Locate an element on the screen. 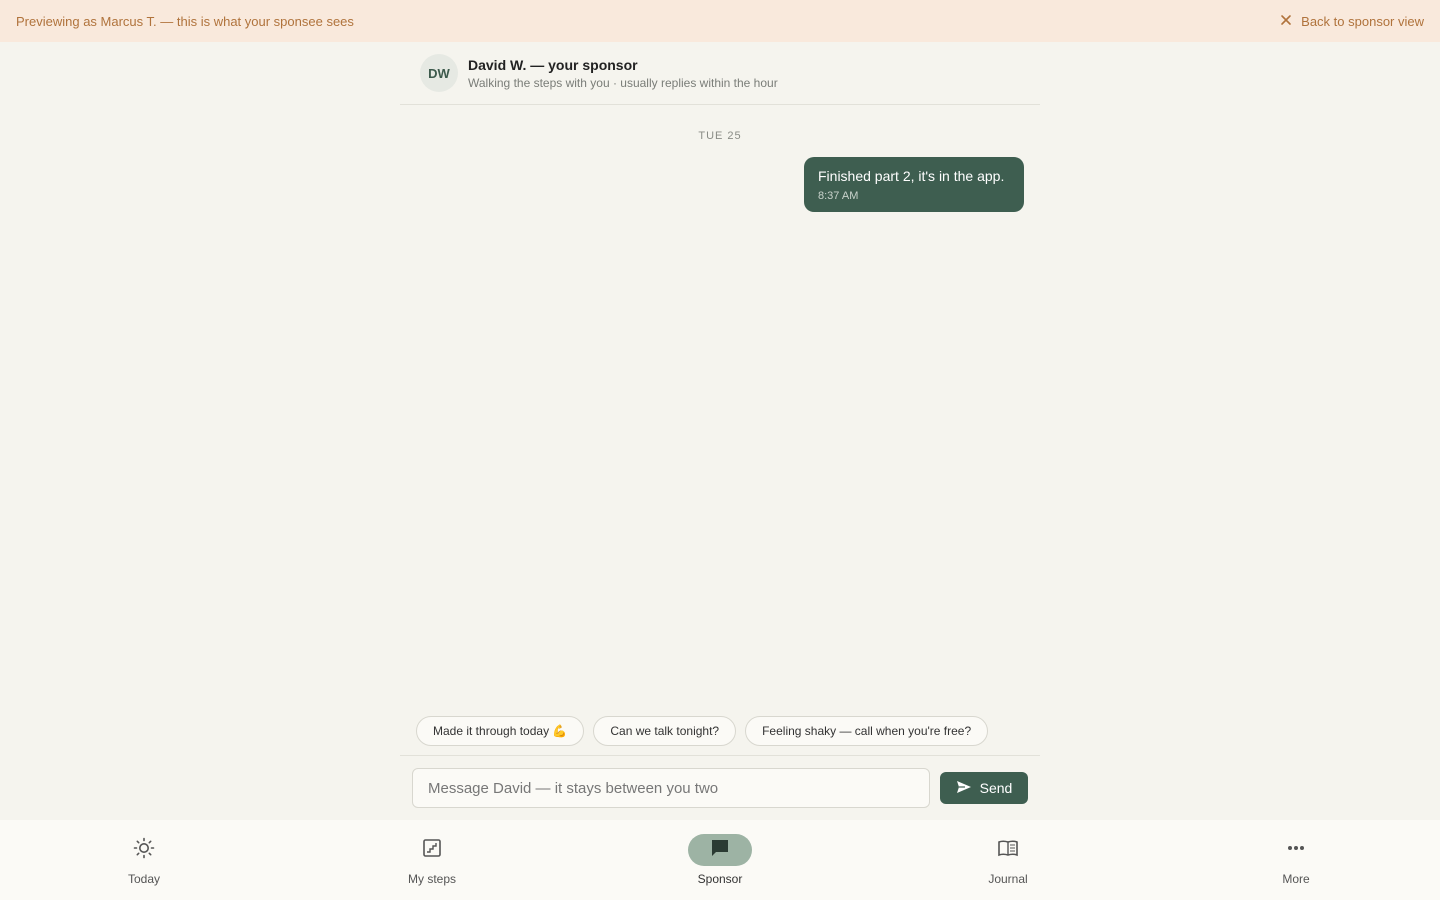  avatar: DW is located at coordinates (439, 73).